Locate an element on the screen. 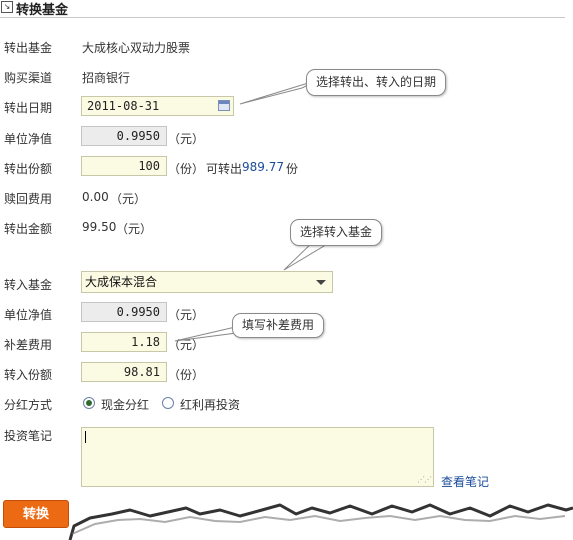  torn-edge-decoration is located at coordinates (320, 521).